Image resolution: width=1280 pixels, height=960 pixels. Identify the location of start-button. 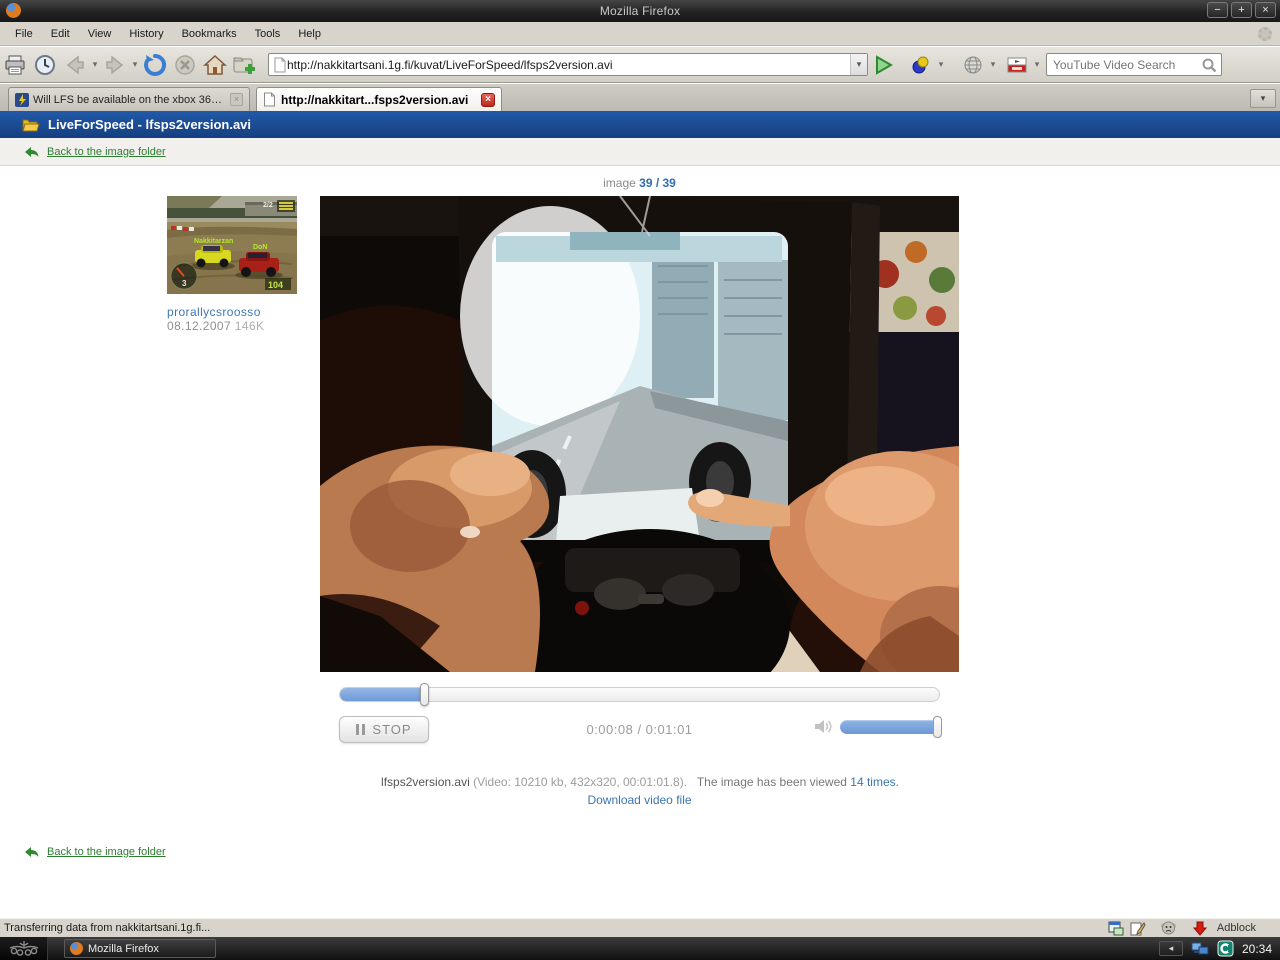
(24, 948).